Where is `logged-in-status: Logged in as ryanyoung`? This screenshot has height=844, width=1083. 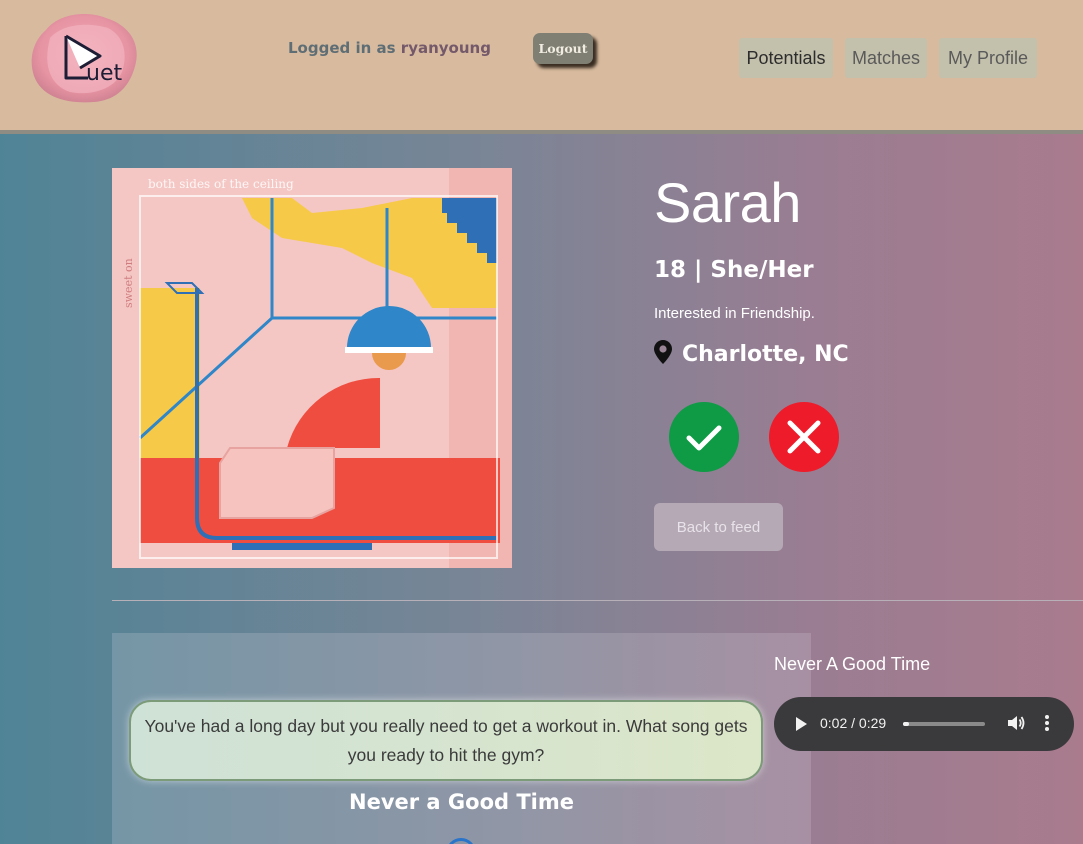
logged-in-status: Logged in as ryanyoung is located at coordinates (389, 48).